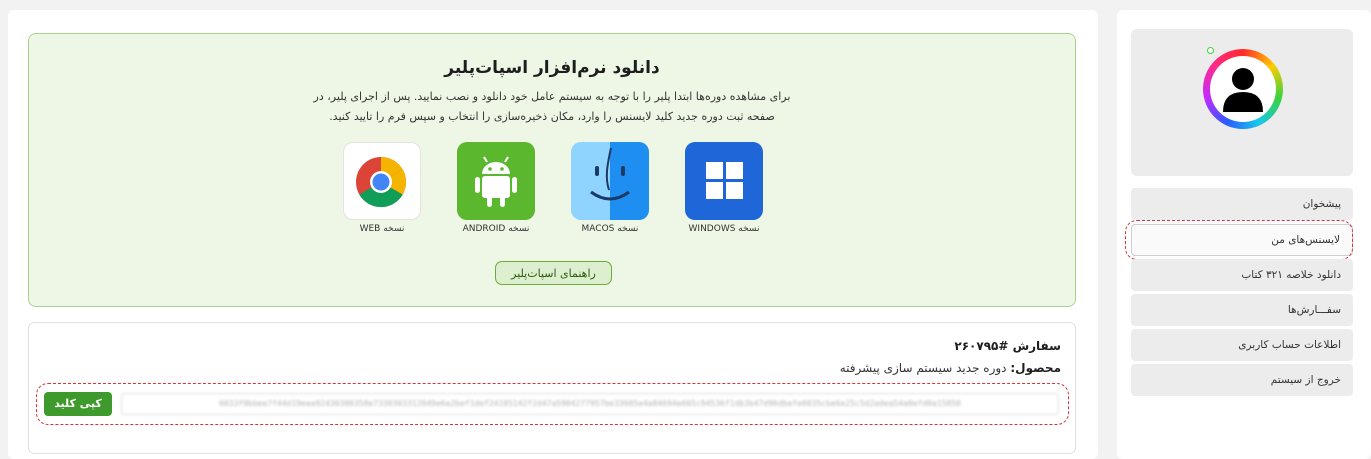 This screenshot has height=459, width=1371. What do you see at coordinates (1242, 204) in the screenshot?
I see `sidebar-item-dashboard: پیشخوان` at bounding box center [1242, 204].